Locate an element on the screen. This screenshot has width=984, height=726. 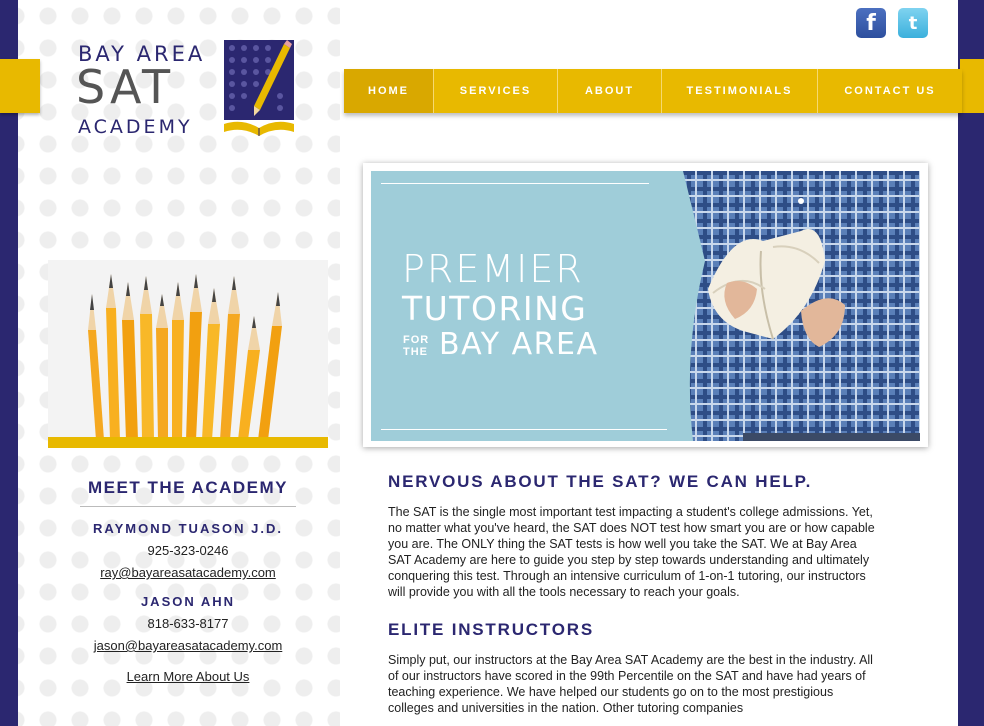
left-accent-tab is located at coordinates (20, 86).